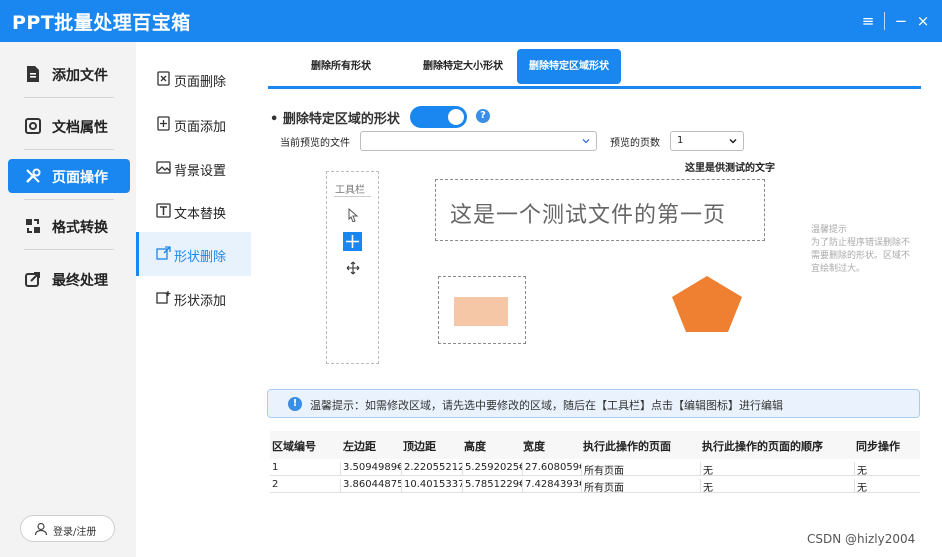 Image resolution: width=942 pixels, height=557 pixels. Describe the element at coordinates (163, 78) in the screenshot. I see `page-delete-icon` at that location.